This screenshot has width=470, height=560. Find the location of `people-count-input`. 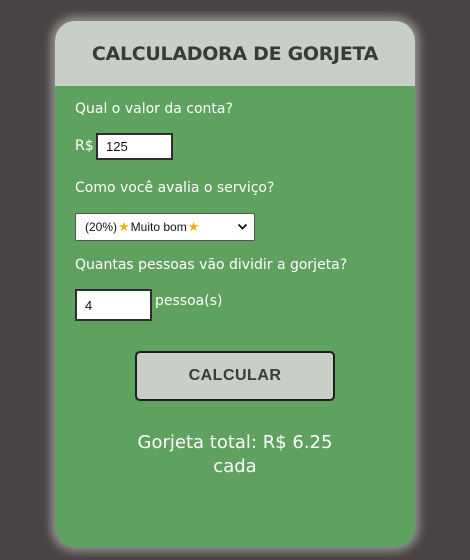

people-count-input is located at coordinates (113, 305).